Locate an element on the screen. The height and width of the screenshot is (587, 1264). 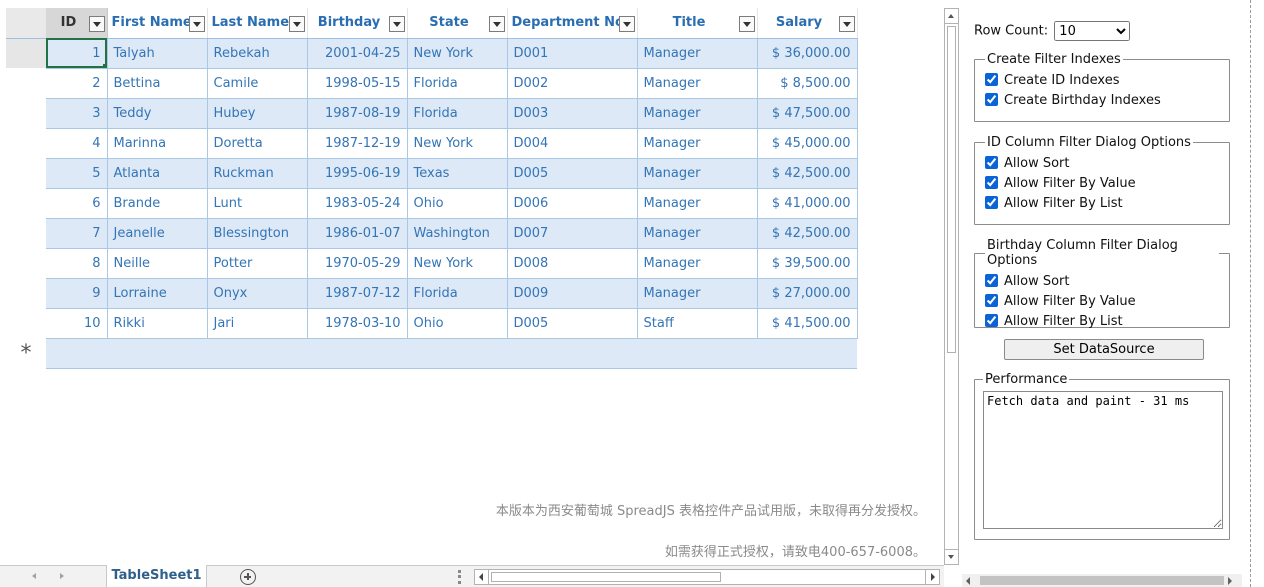
scrollbar-splitter-handle is located at coordinates (459, 577).